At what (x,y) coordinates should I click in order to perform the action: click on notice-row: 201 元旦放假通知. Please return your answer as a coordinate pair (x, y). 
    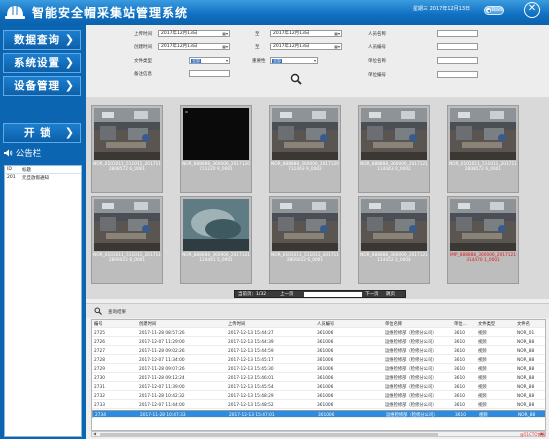
    Looking at the image, I should click on (43, 178).